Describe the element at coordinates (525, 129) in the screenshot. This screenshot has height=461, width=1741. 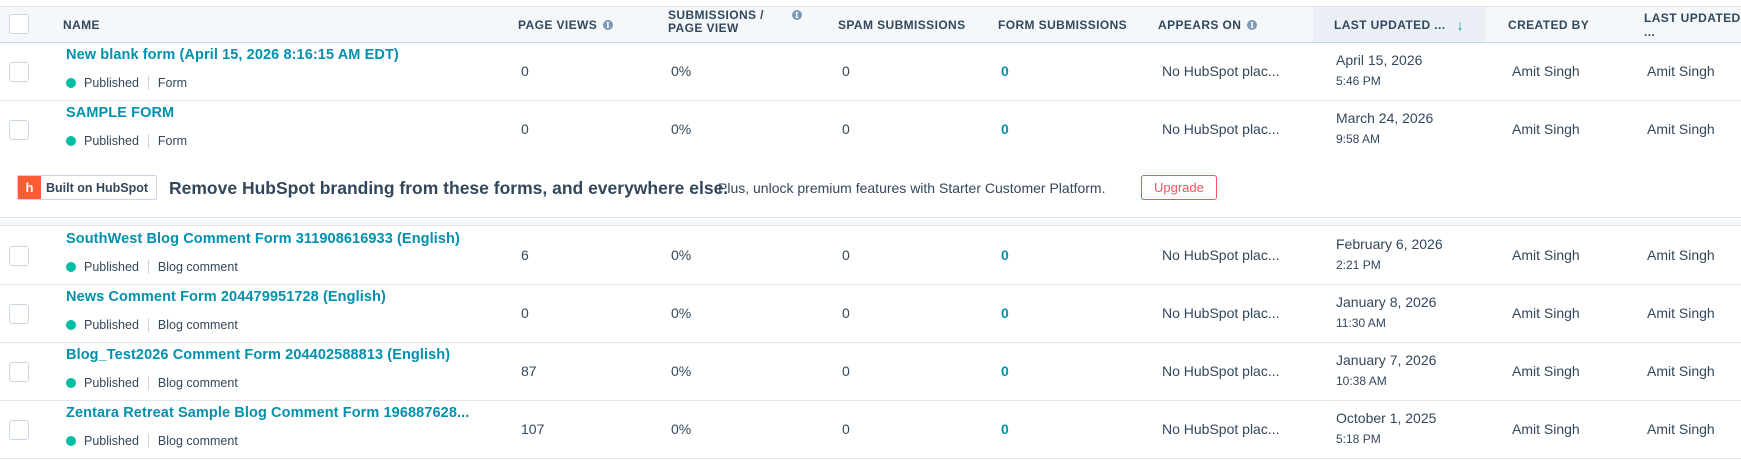
I see `page-views-value: 0` at that location.